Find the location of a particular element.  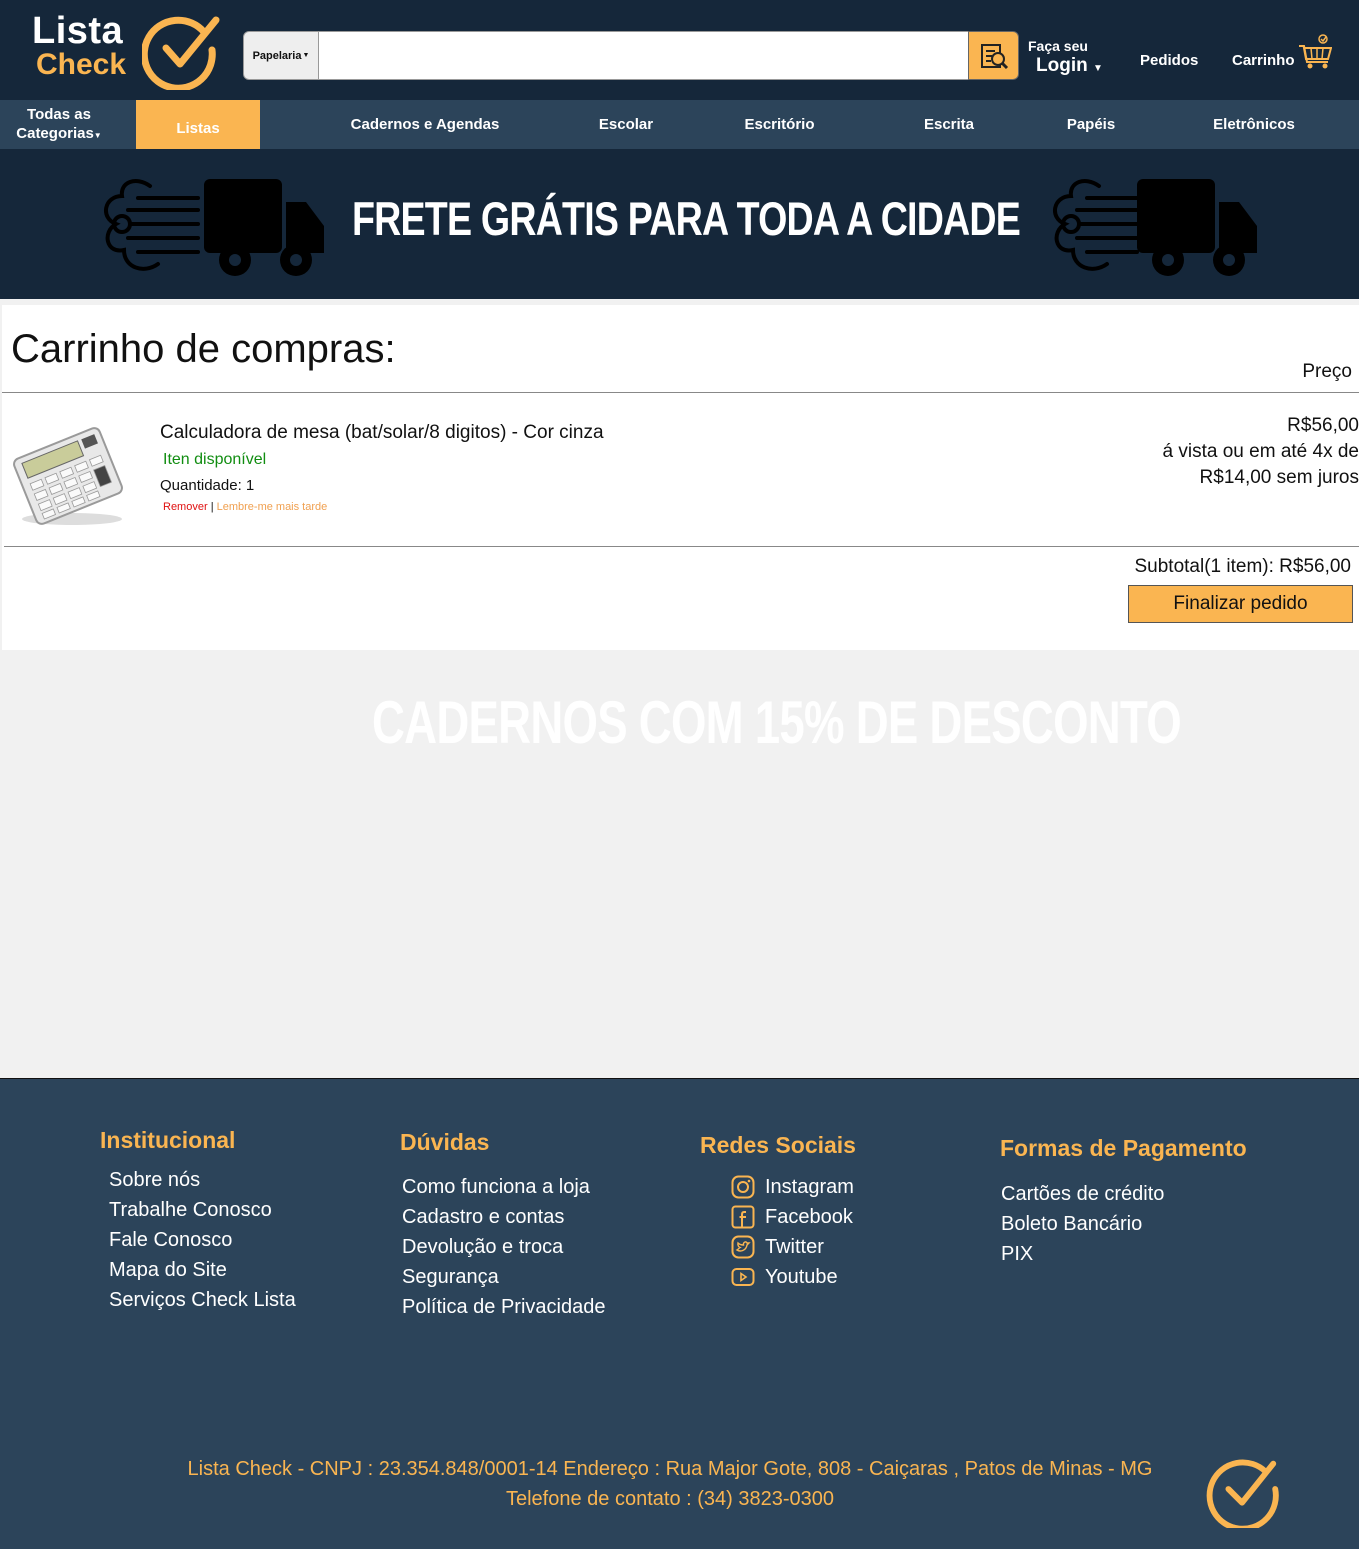

footer-heading-institucional: Institucional is located at coordinates (168, 1140).